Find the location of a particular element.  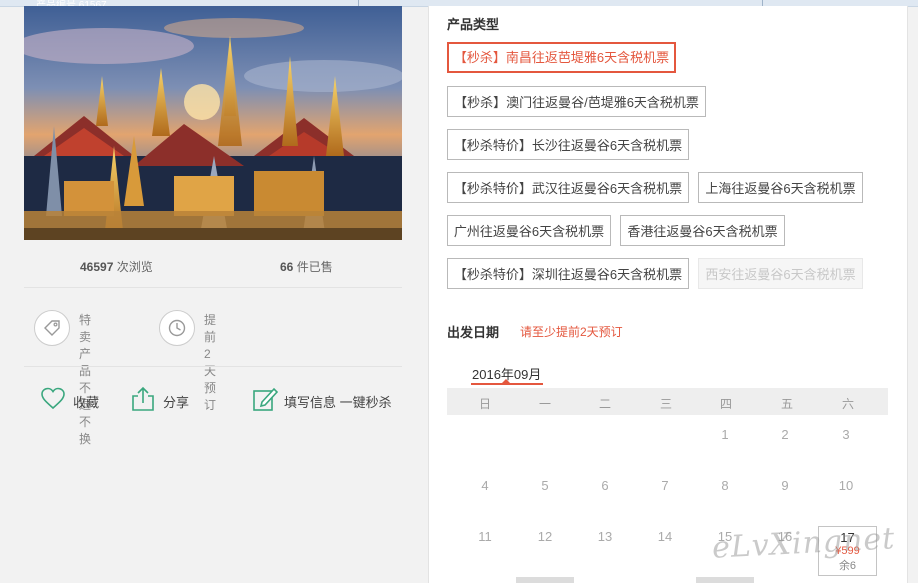

share-button: 分享 is located at coordinates (165, 400).